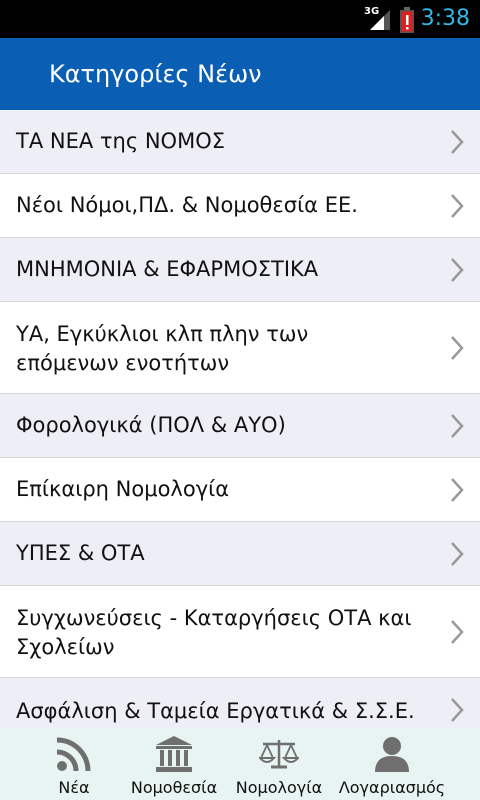 Image resolution: width=480 pixels, height=800 pixels. I want to click on page-title: Κατηγορίες Νέων, so click(155, 74).